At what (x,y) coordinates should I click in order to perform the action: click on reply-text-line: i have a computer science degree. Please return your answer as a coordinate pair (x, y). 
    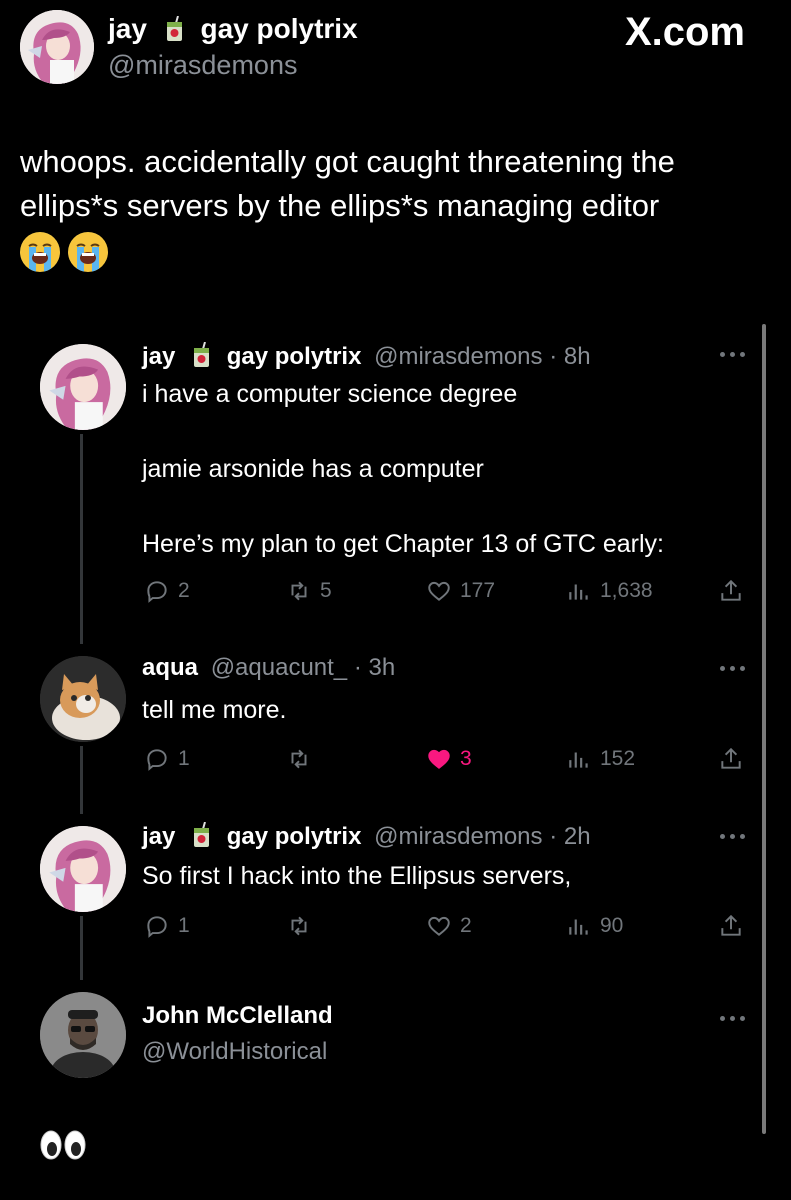
    Looking at the image, I should click on (330, 394).